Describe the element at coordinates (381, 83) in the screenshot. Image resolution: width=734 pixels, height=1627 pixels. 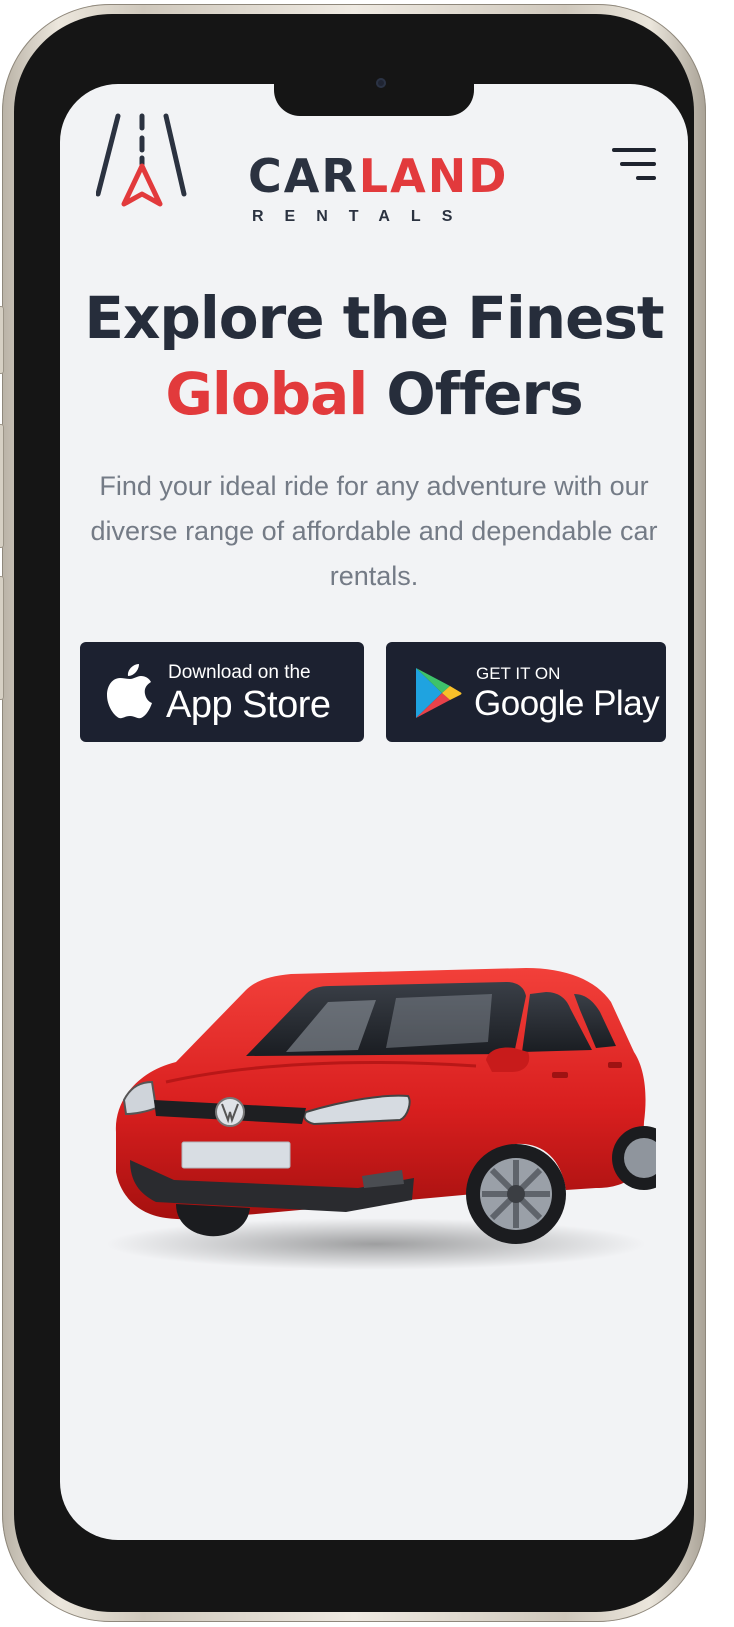
I see `front-camera` at that location.